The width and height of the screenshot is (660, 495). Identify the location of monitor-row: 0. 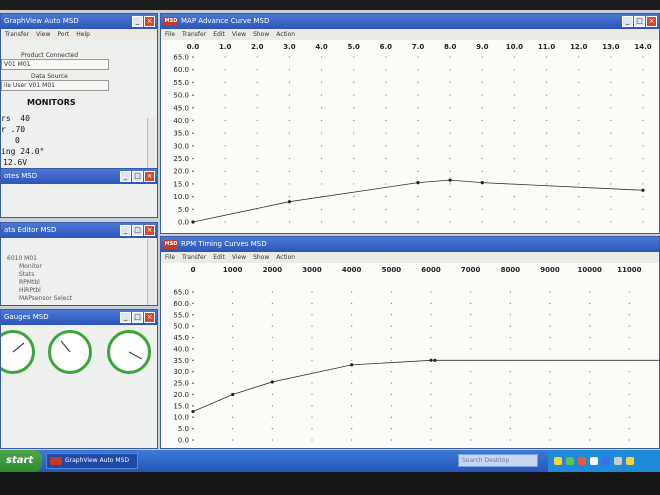
(17, 140).